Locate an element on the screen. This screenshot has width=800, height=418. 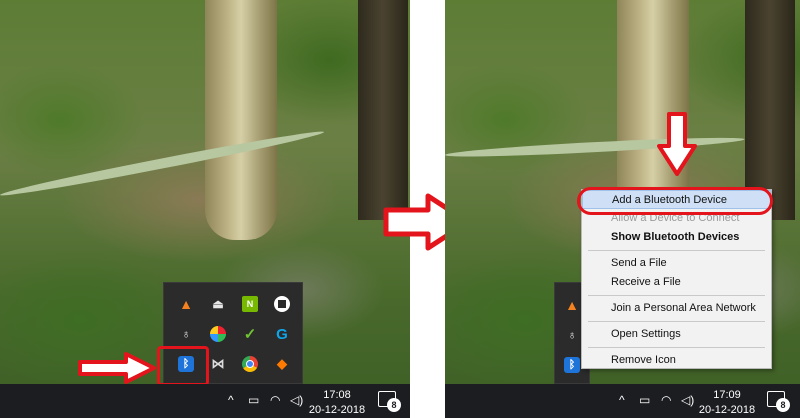
tray-icon-security is located at coordinates (282, 304).